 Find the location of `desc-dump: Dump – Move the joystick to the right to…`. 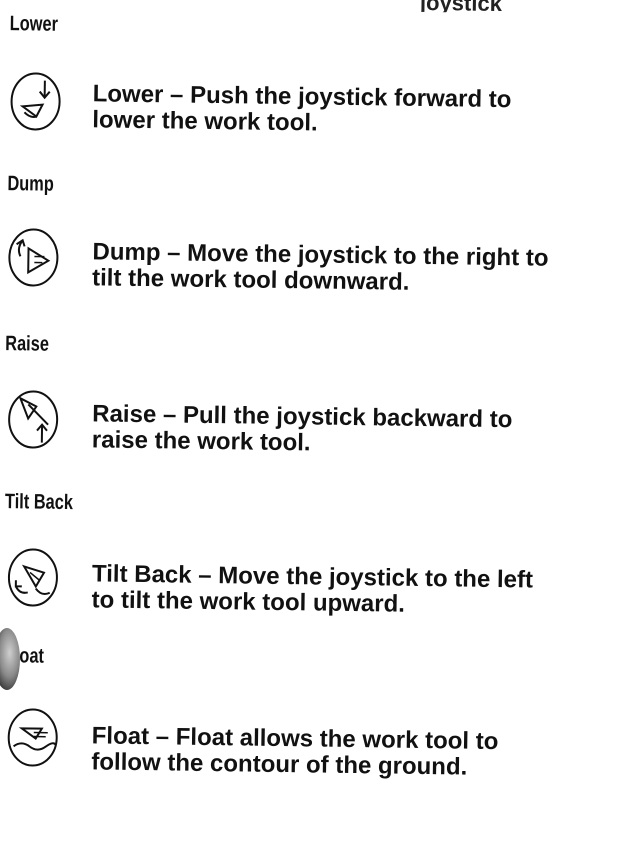

desc-dump: Dump – Move the joystick to the right to… is located at coordinates (320, 268).